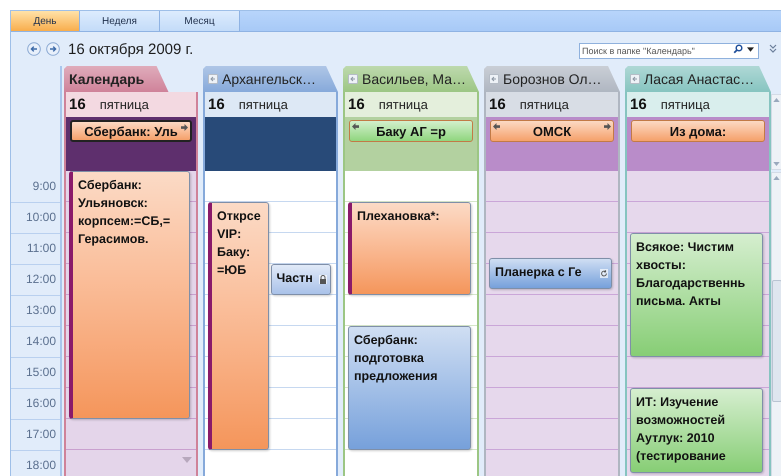  Describe the element at coordinates (409, 248) in the screenshot. I see `calendar-event: Плехановка*:` at that location.